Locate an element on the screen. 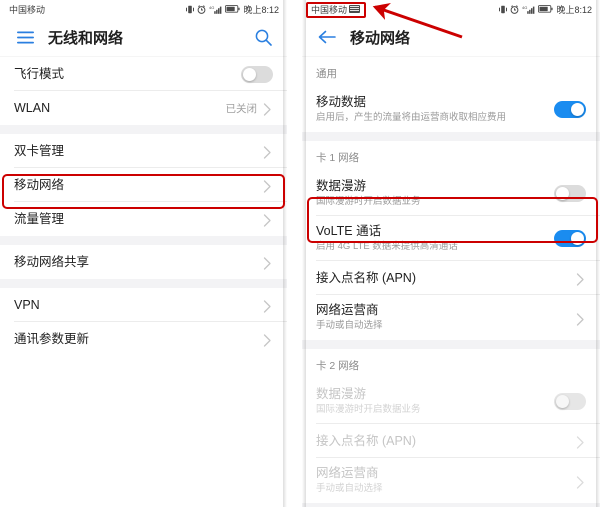 Image resolution: width=600 pixels, height=507 pixels. right-title-bar: 移动网络 is located at coordinates (451, 37).